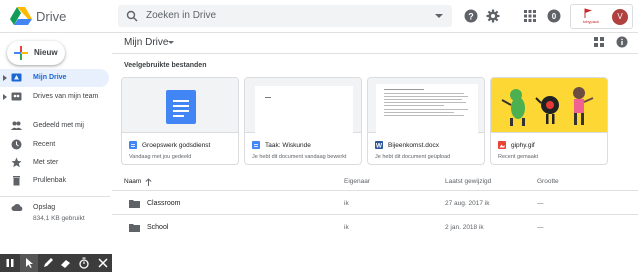  Describe the element at coordinates (84, 263) in the screenshot. I see `timer-icon` at that location.